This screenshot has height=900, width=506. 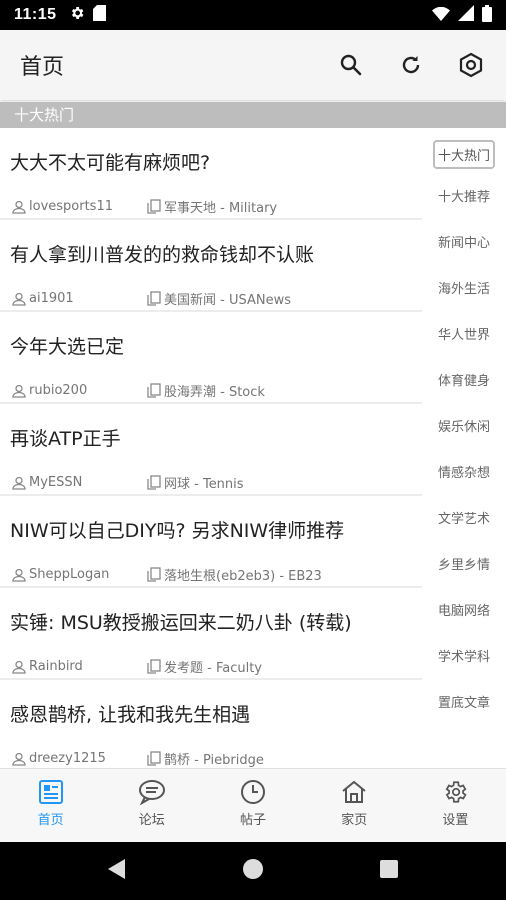 I want to click on category-item: 十大推荐, so click(x=464, y=195).